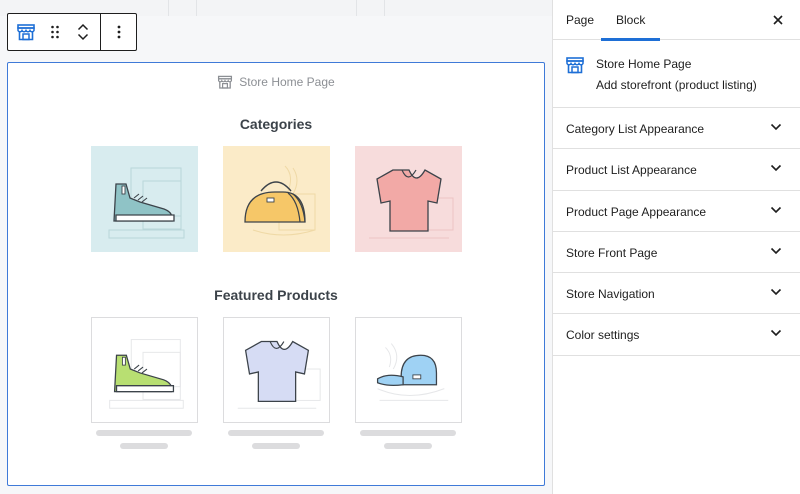 Image resolution: width=800 pixels, height=494 pixels. I want to click on block-mover, so click(83, 32).